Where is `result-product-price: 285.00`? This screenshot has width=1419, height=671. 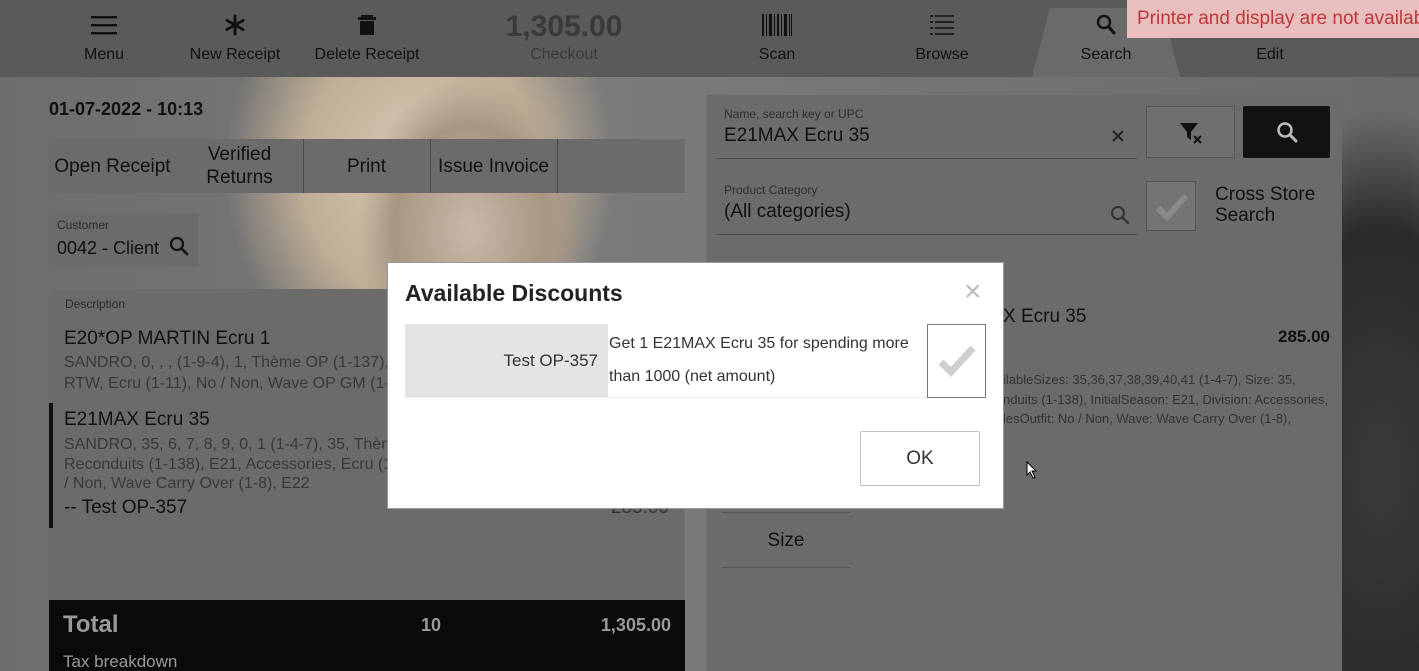 result-product-price: 285.00 is located at coordinates (1304, 336).